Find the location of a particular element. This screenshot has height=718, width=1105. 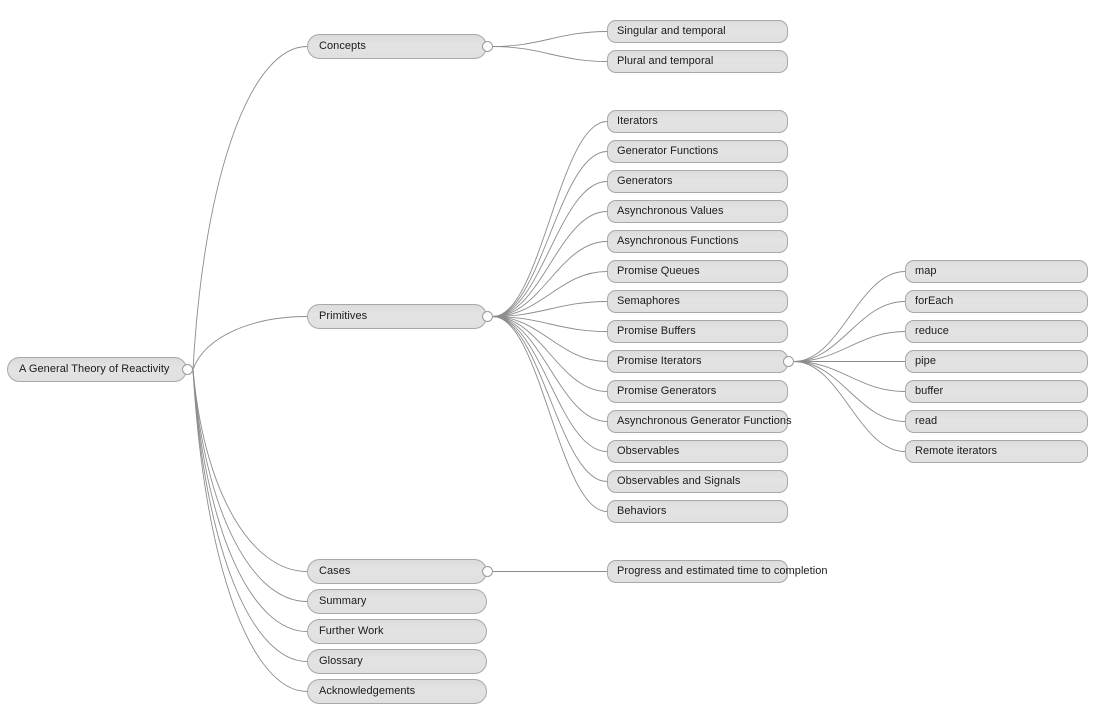

child-node-promise-iterators: Promise Iterators is located at coordinates (697, 361).